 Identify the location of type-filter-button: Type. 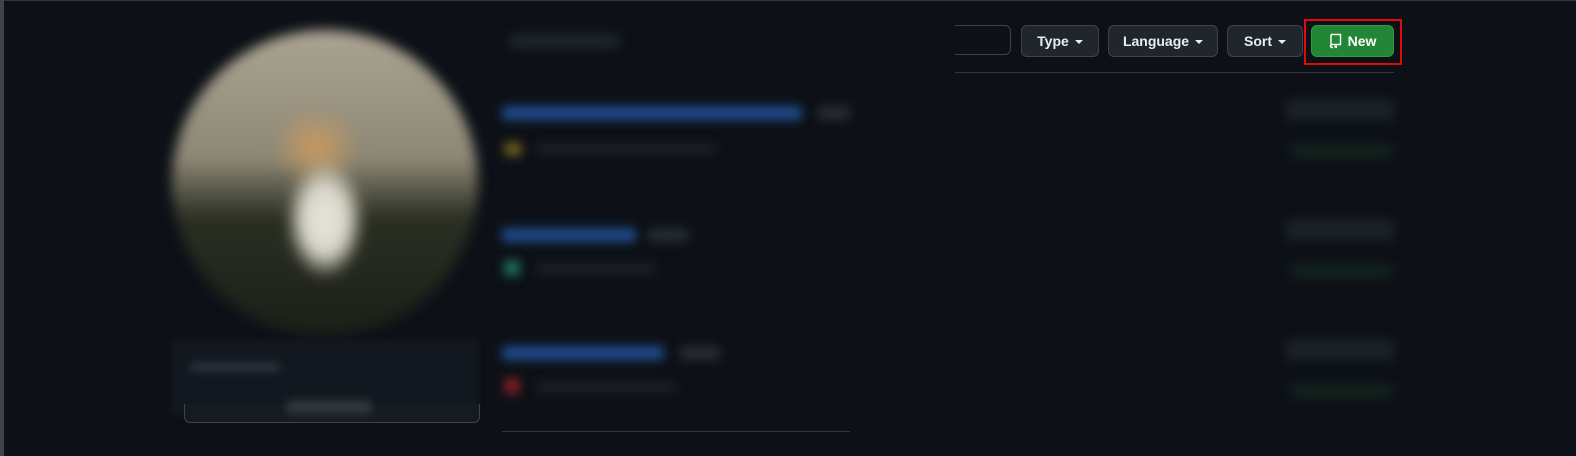
(1060, 41).